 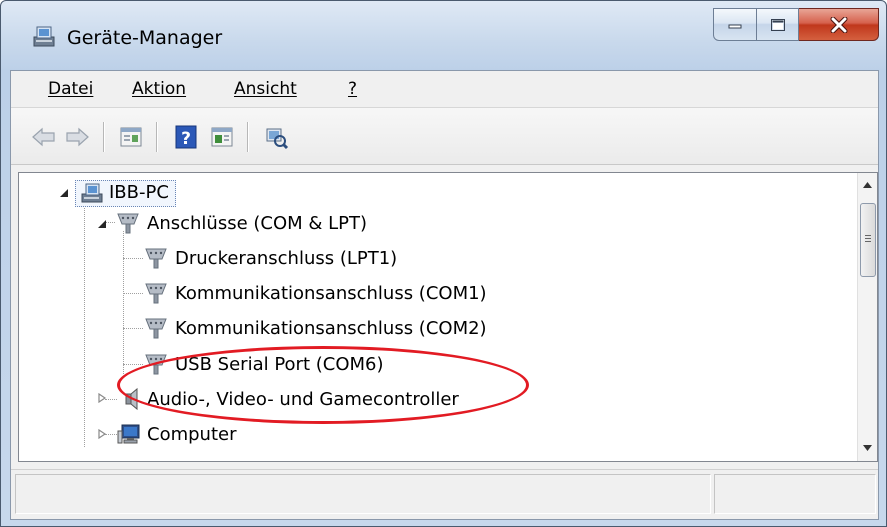 I want to click on tree-node-root-selection: IBB-PC, so click(x=125, y=193).